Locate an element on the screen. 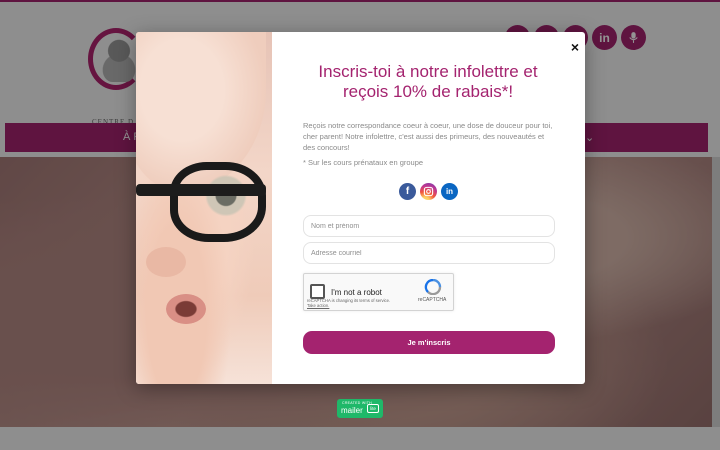 The width and height of the screenshot is (720, 450). recaptcha-brand: reCAPTCHA is located at coordinates (432, 300).